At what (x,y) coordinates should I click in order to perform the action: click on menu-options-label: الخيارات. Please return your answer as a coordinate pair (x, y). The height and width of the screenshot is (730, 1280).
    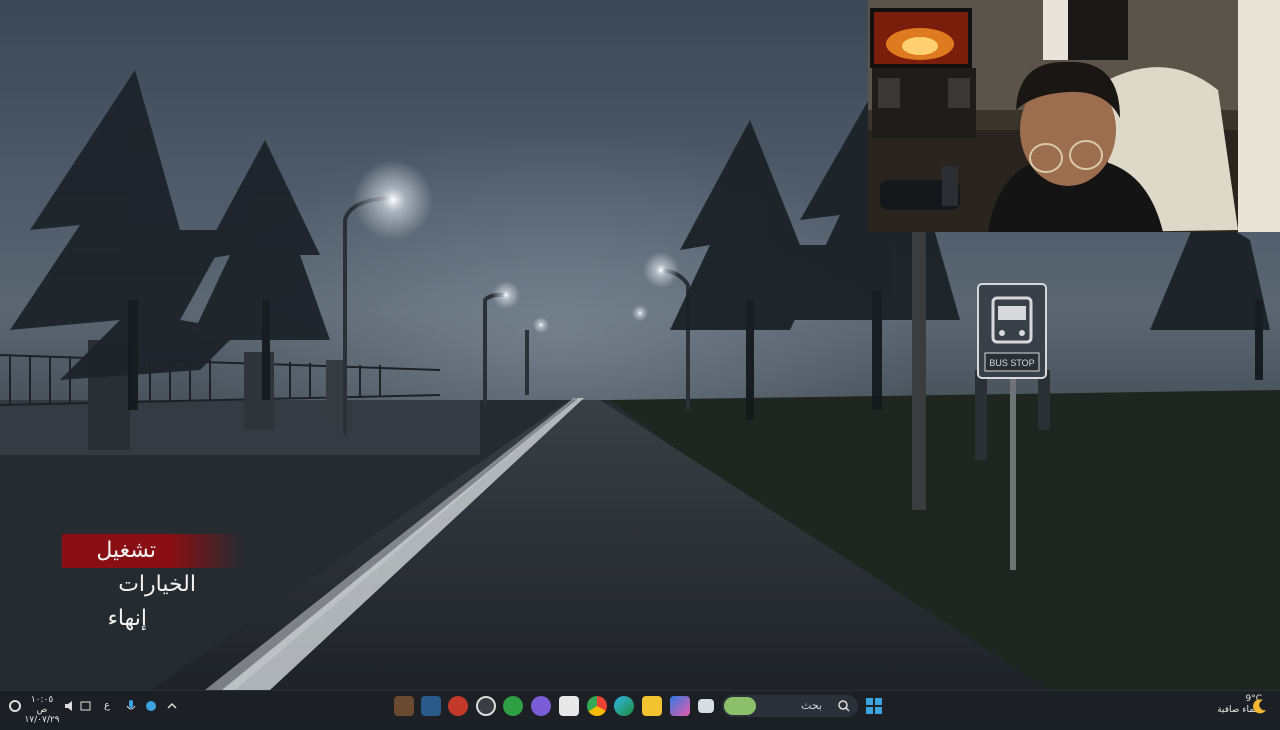
    Looking at the image, I should click on (157, 584).